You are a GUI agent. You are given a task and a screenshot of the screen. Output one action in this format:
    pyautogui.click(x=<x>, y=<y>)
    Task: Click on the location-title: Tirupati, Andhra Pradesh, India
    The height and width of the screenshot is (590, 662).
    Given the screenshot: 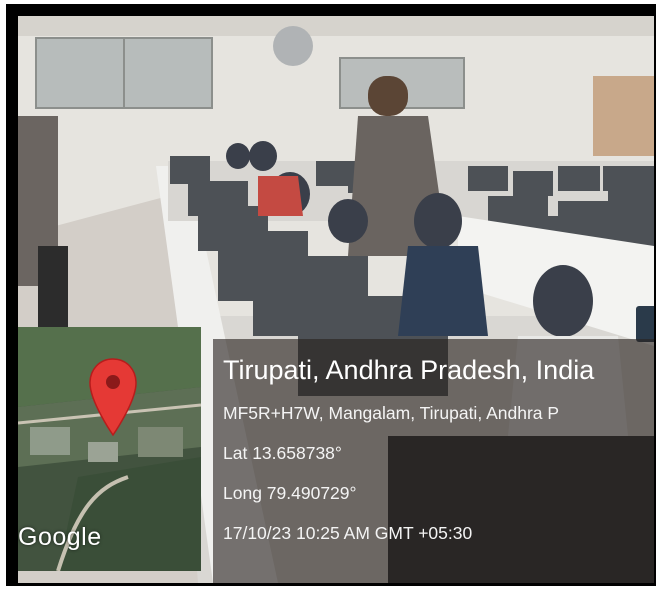 What is the action you would take?
    pyautogui.click(x=409, y=370)
    